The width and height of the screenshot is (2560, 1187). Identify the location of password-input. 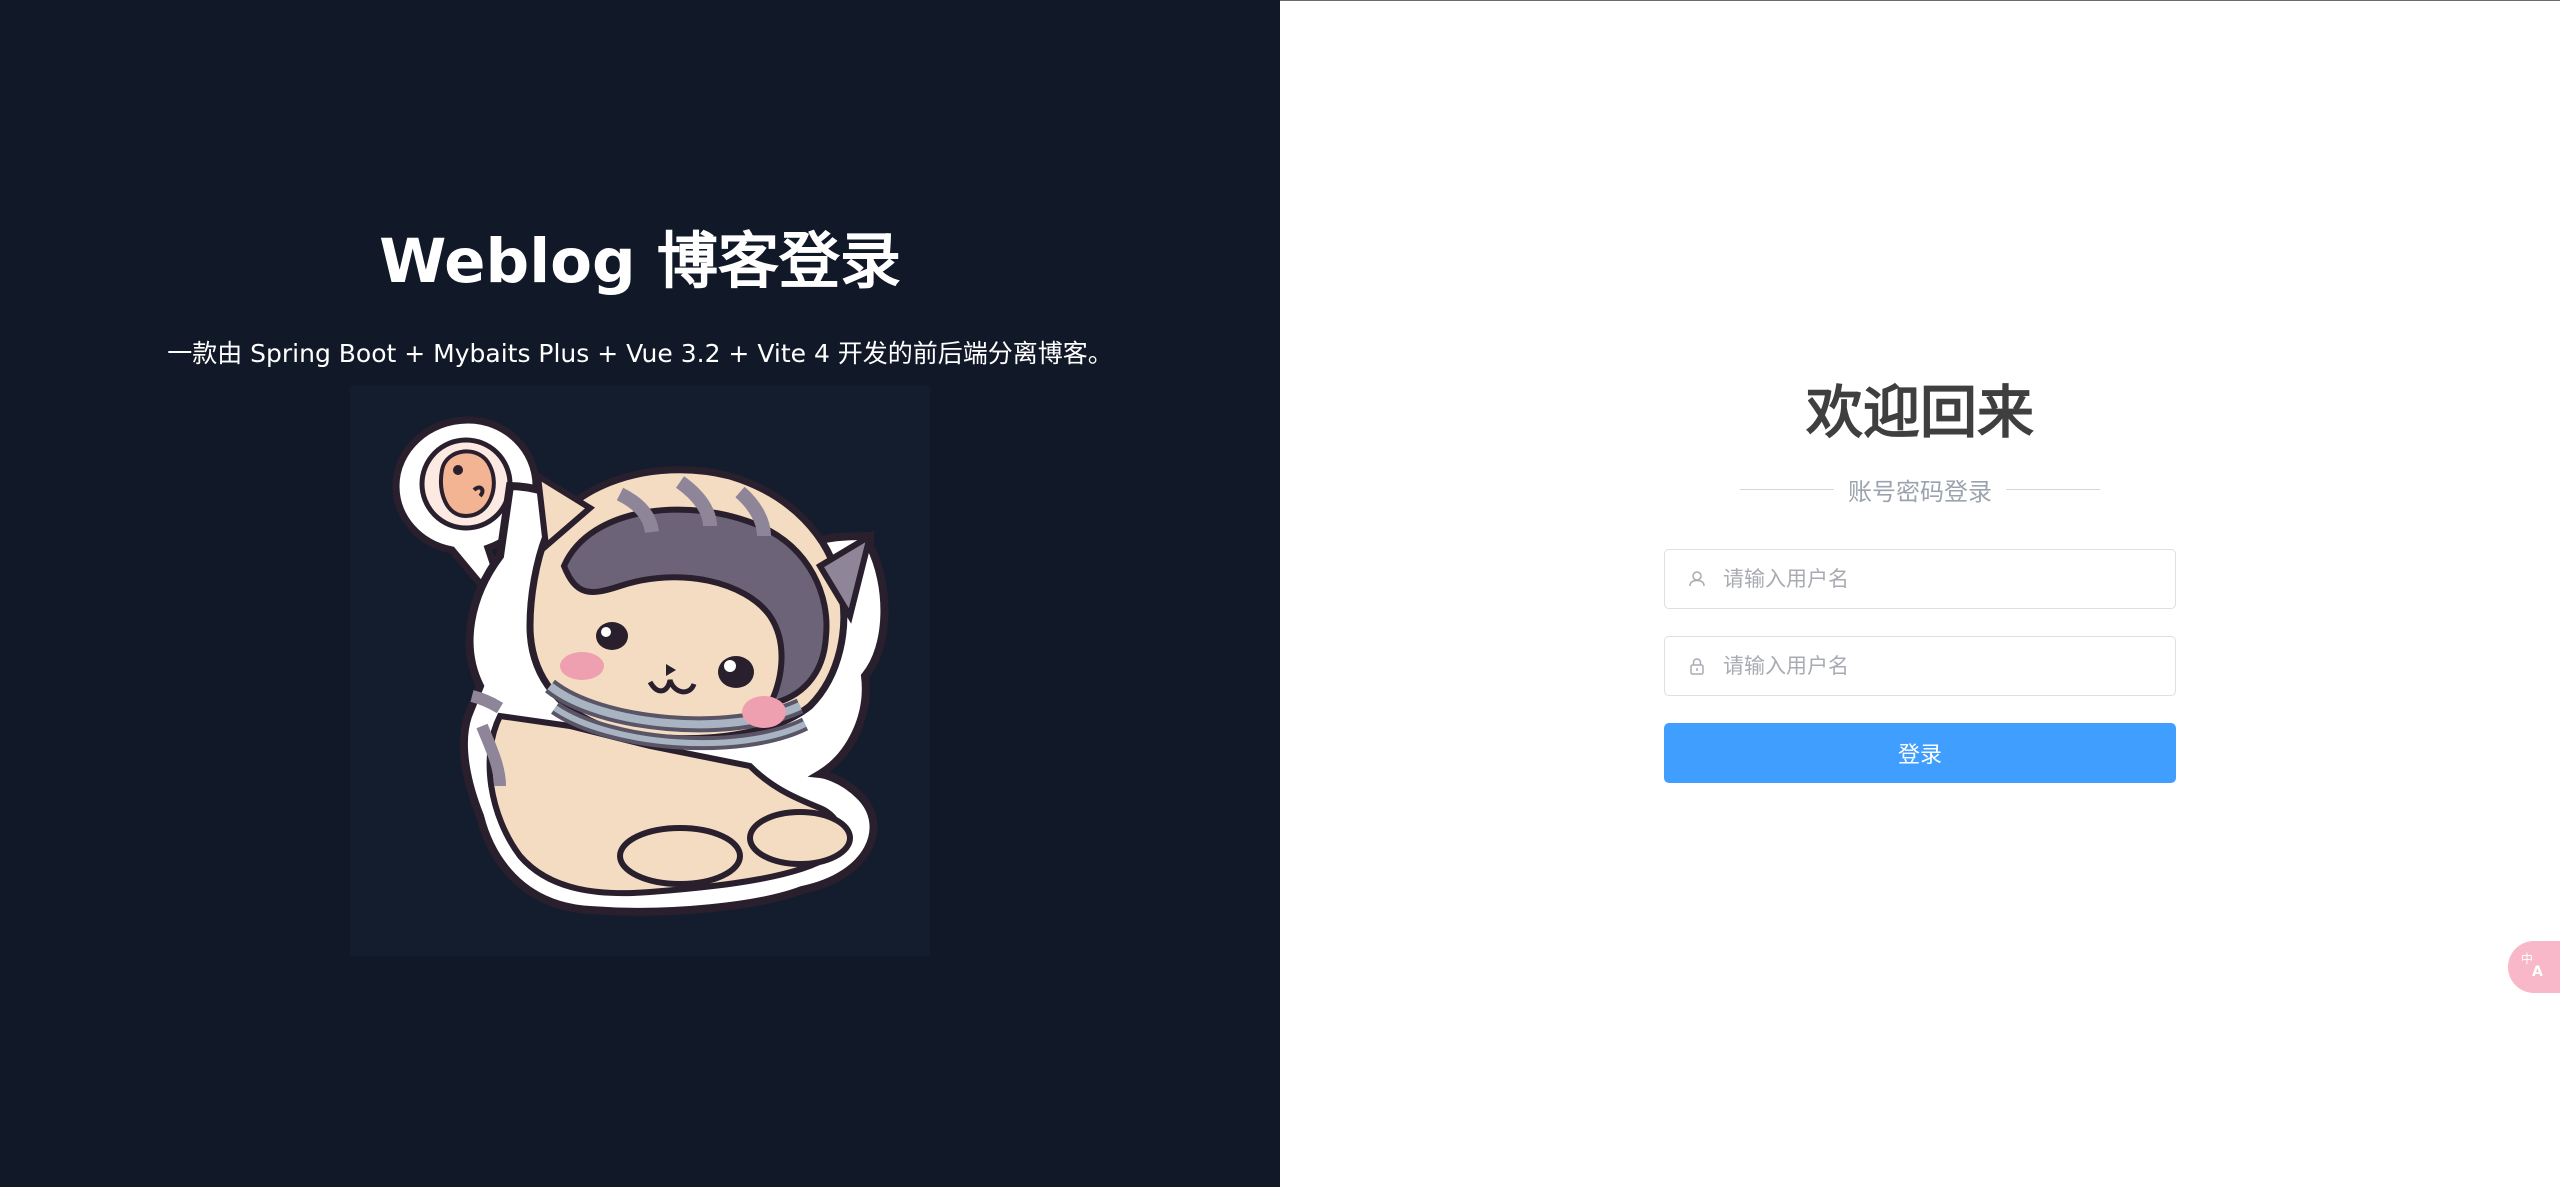
(1948, 666).